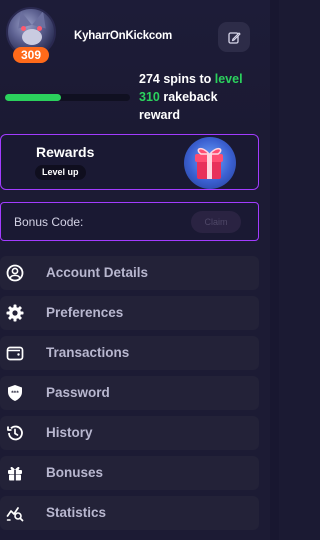 Image resolution: width=320 pixels, height=540 pixels. I want to click on wallet-icon, so click(15, 353).